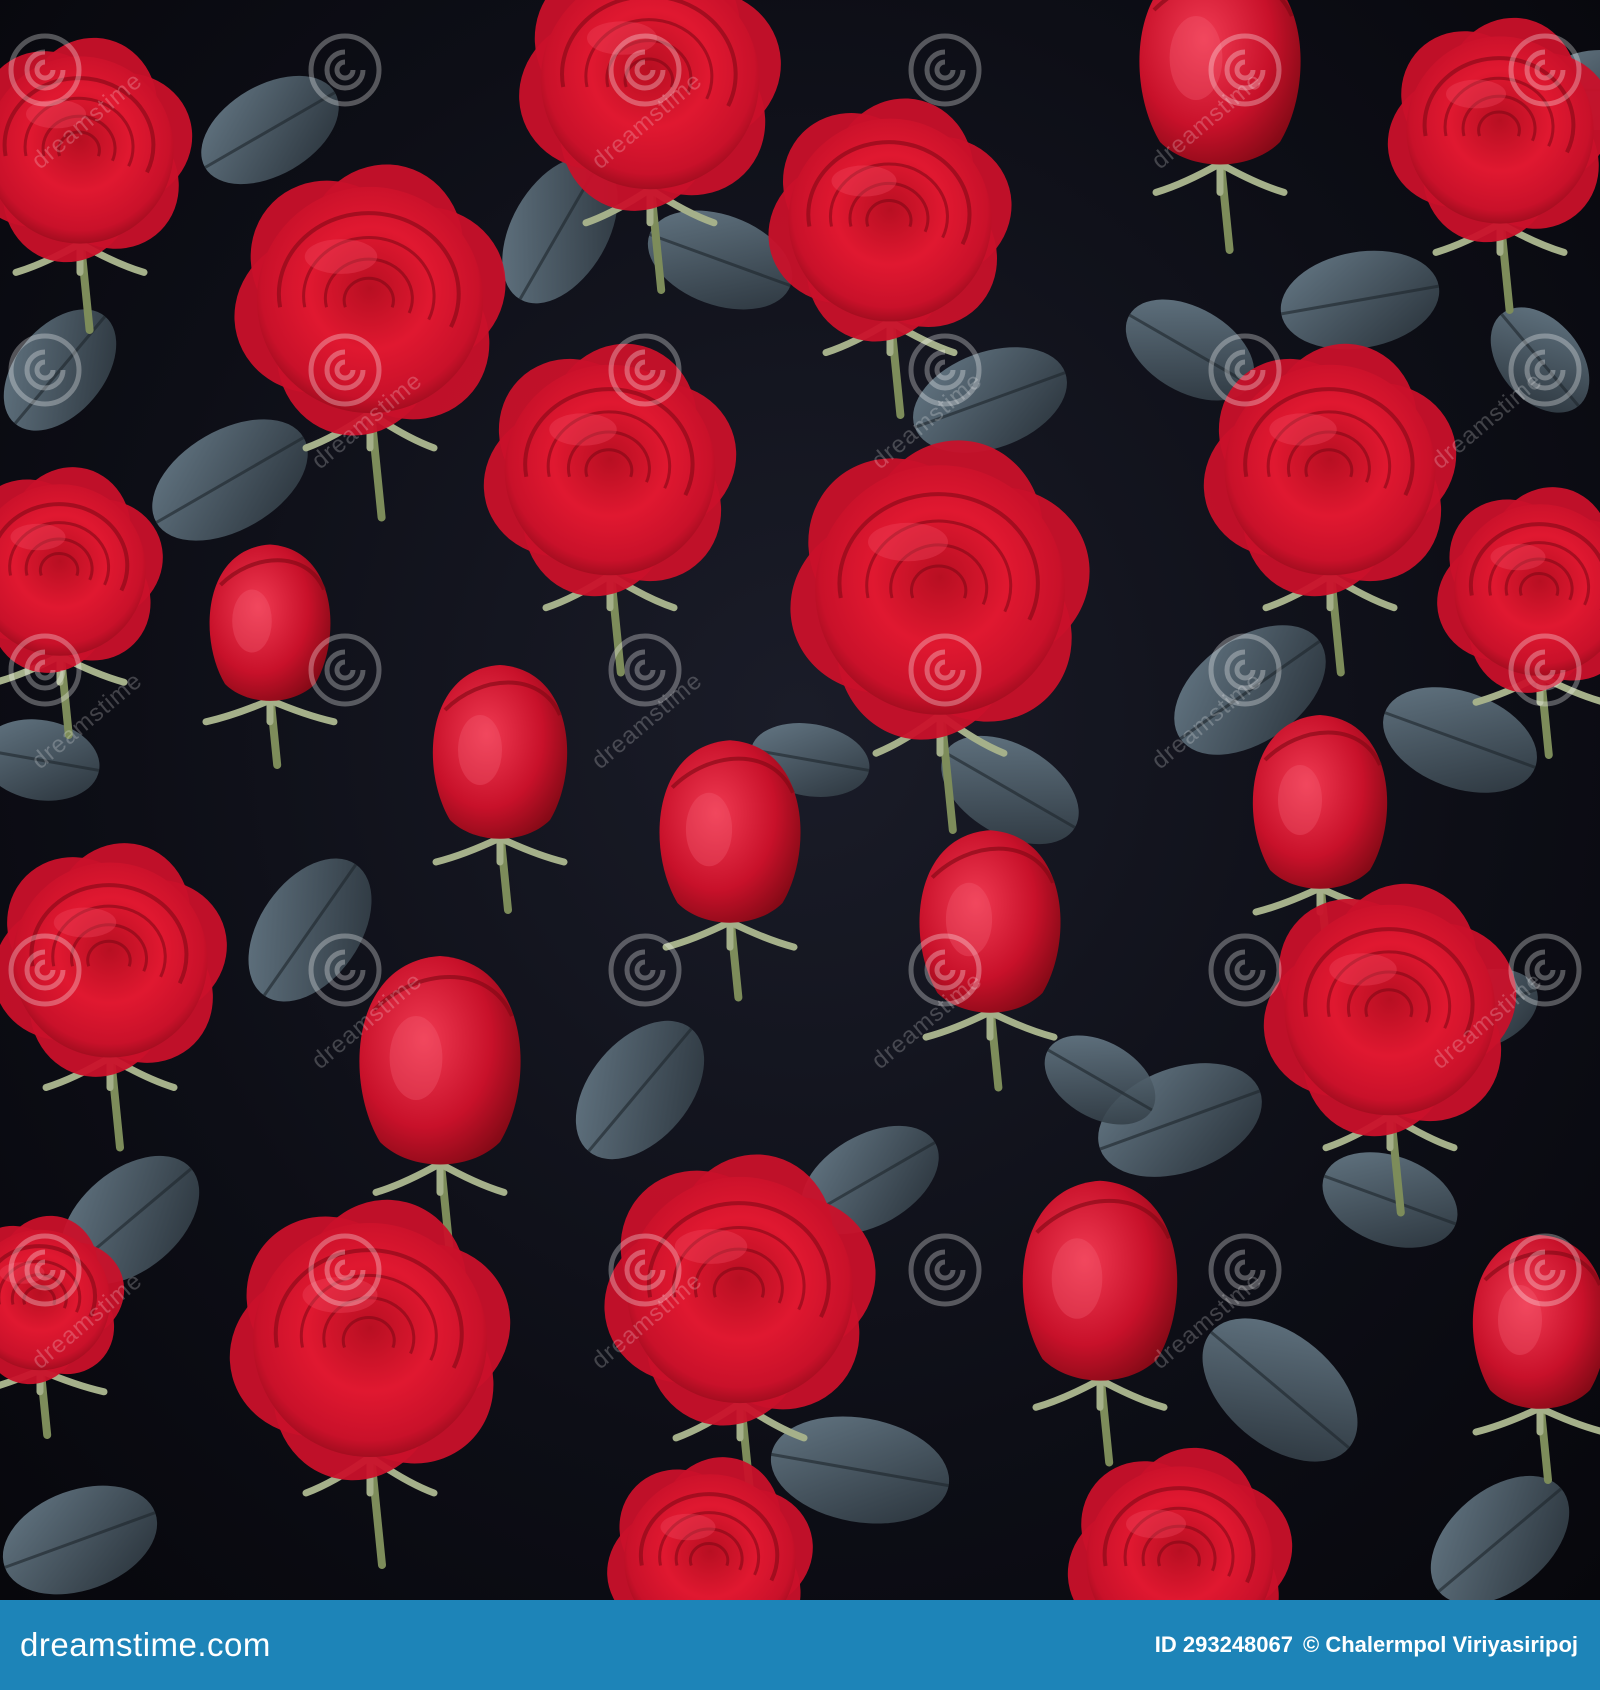 The width and height of the screenshot is (1600, 1690). Describe the element at coordinates (1440, 1644) in the screenshot. I see `photographer-credit: © Chalermpol Viriyasiripoj` at that location.